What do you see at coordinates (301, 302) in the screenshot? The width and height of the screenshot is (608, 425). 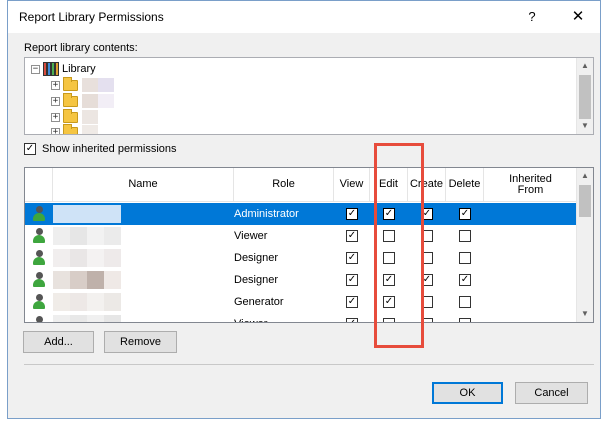 I see `table-row: Generator ✓ ✓` at bounding box center [301, 302].